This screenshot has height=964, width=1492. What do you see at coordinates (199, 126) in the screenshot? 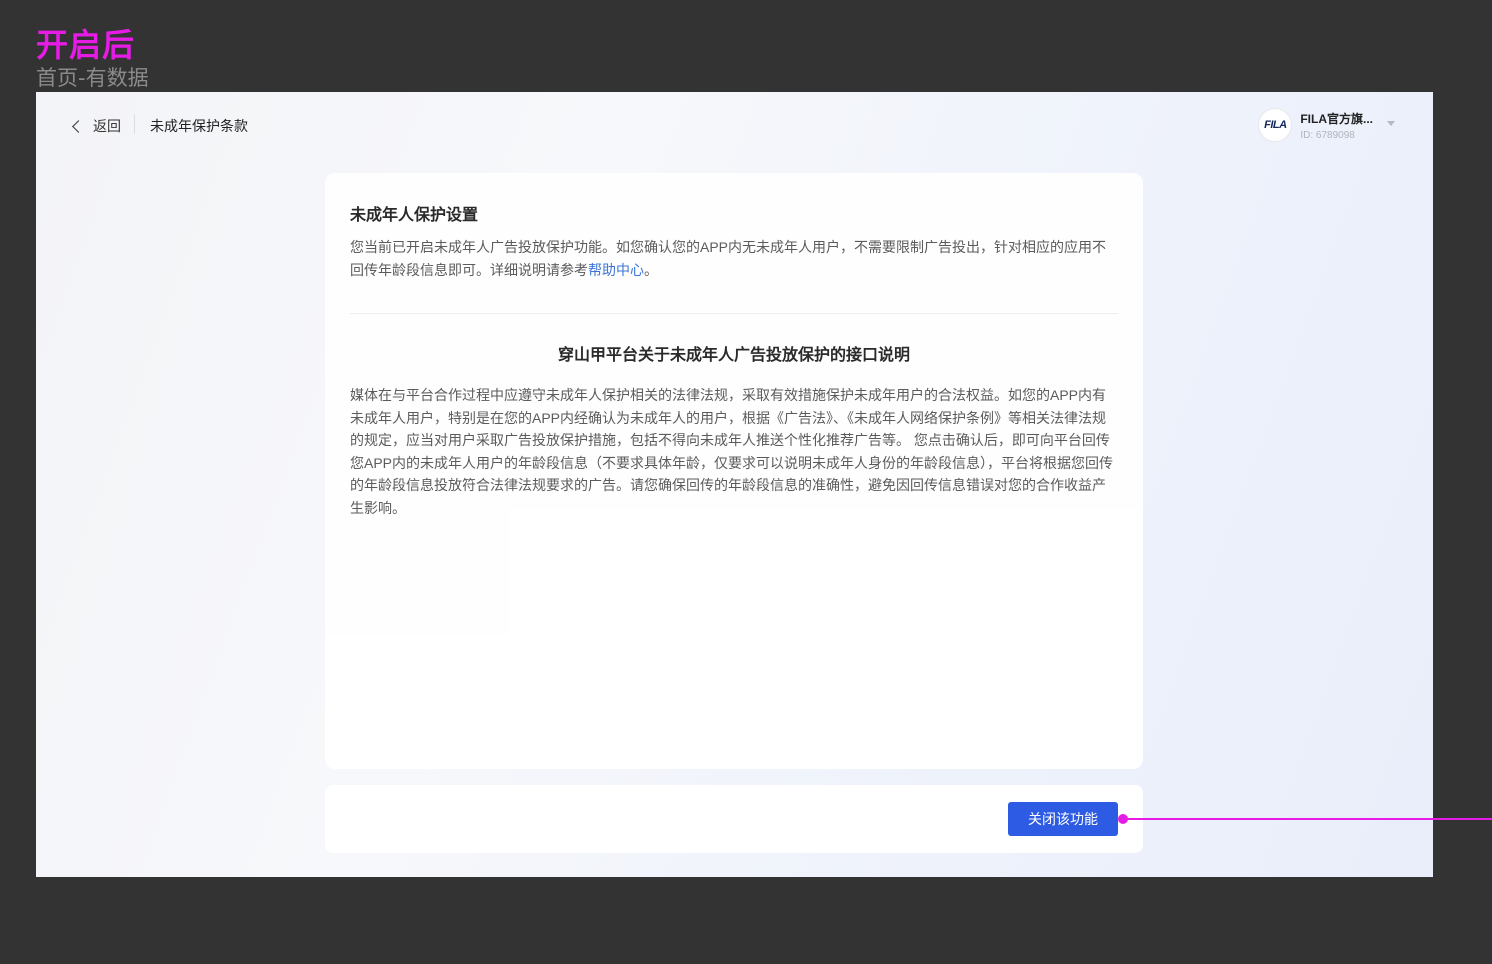
I see `page-title: 未成年保护条款` at bounding box center [199, 126].